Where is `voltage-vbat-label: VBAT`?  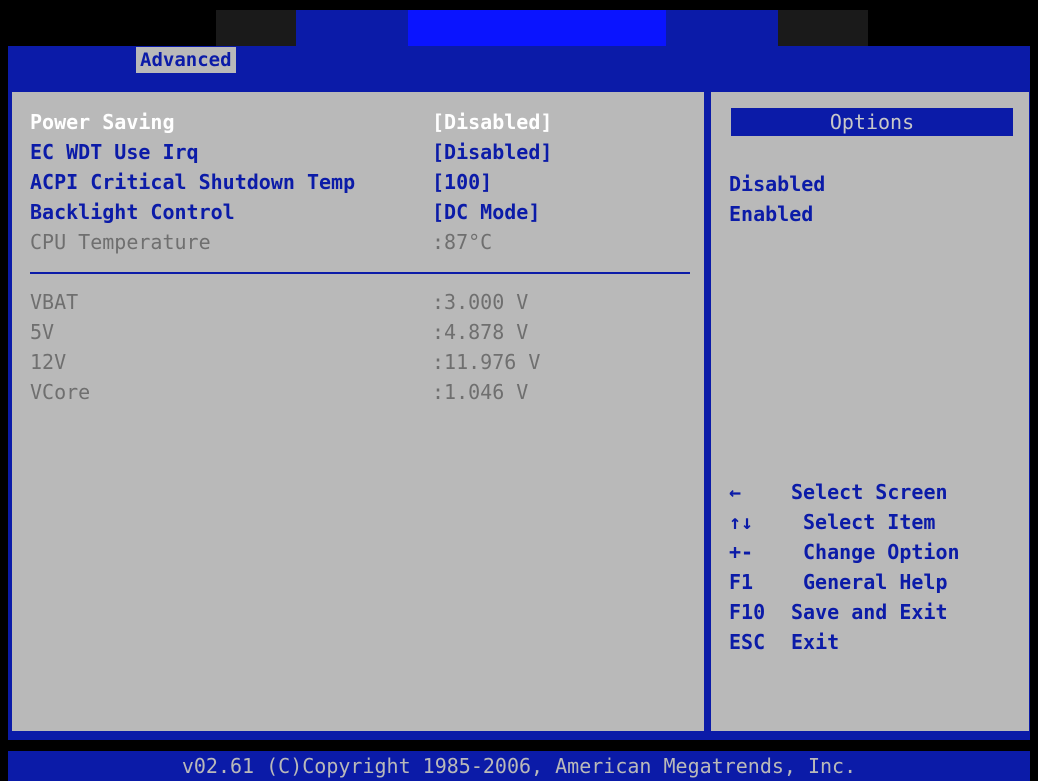 voltage-vbat-label: VBAT is located at coordinates (54, 302).